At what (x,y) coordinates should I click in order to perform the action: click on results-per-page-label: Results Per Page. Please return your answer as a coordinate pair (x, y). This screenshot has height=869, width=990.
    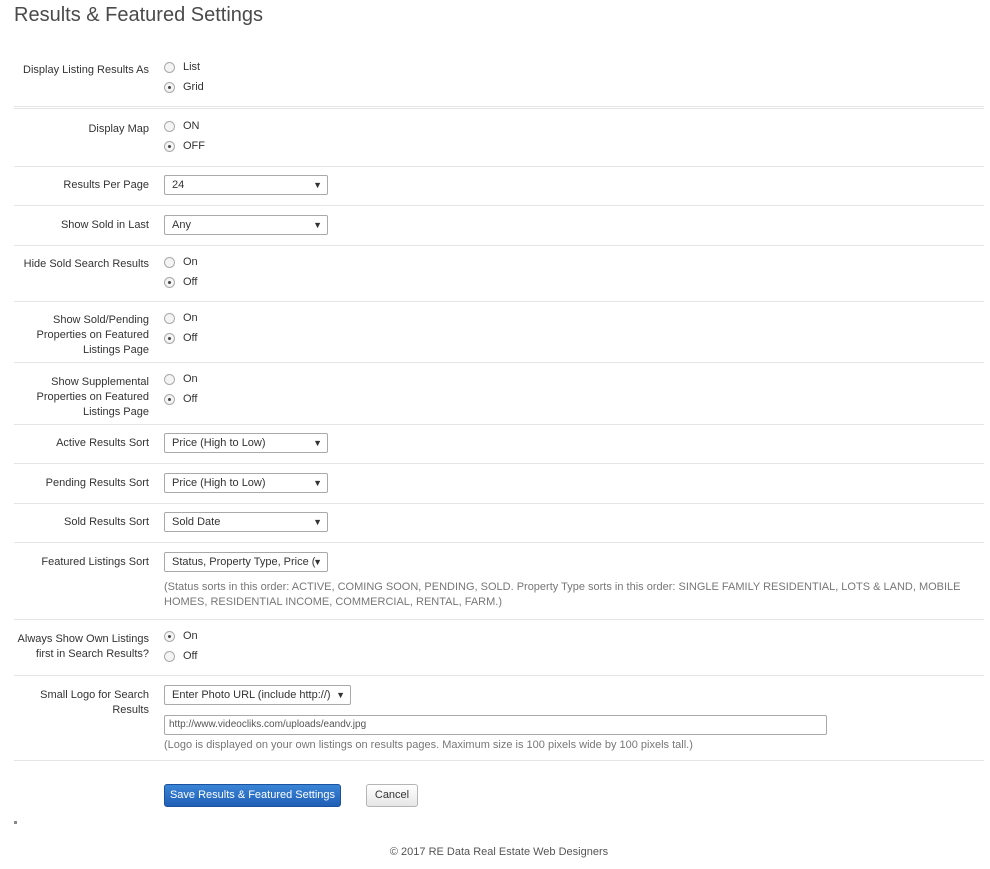
    Looking at the image, I should click on (106, 185).